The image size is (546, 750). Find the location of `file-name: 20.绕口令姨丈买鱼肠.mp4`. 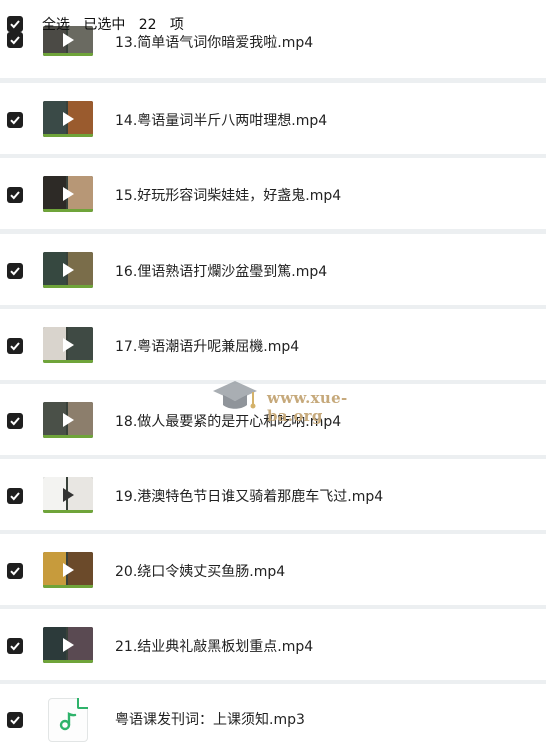

file-name: 20.绕口令姨丈买鱼肠.mp4 is located at coordinates (200, 572).